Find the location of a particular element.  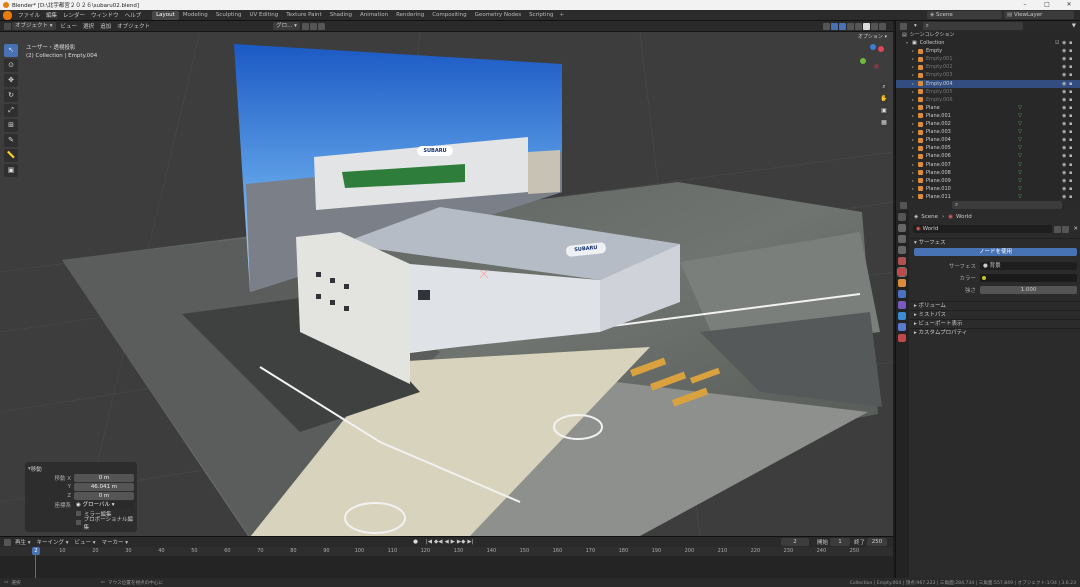

tab-workspace-9: Geometry Nodes is located at coordinates (498, 15).